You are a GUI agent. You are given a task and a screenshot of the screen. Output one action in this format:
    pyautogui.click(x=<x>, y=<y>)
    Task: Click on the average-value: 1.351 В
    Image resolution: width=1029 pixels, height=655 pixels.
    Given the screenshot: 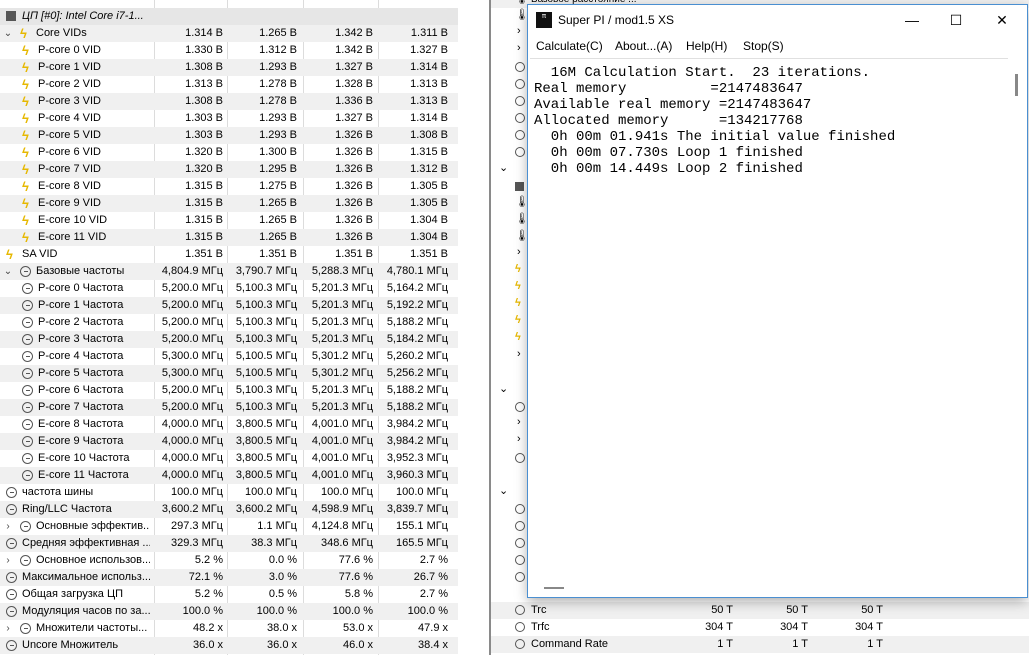 What is the action you would take?
    pyautogui.click(x=429, y=254)
    